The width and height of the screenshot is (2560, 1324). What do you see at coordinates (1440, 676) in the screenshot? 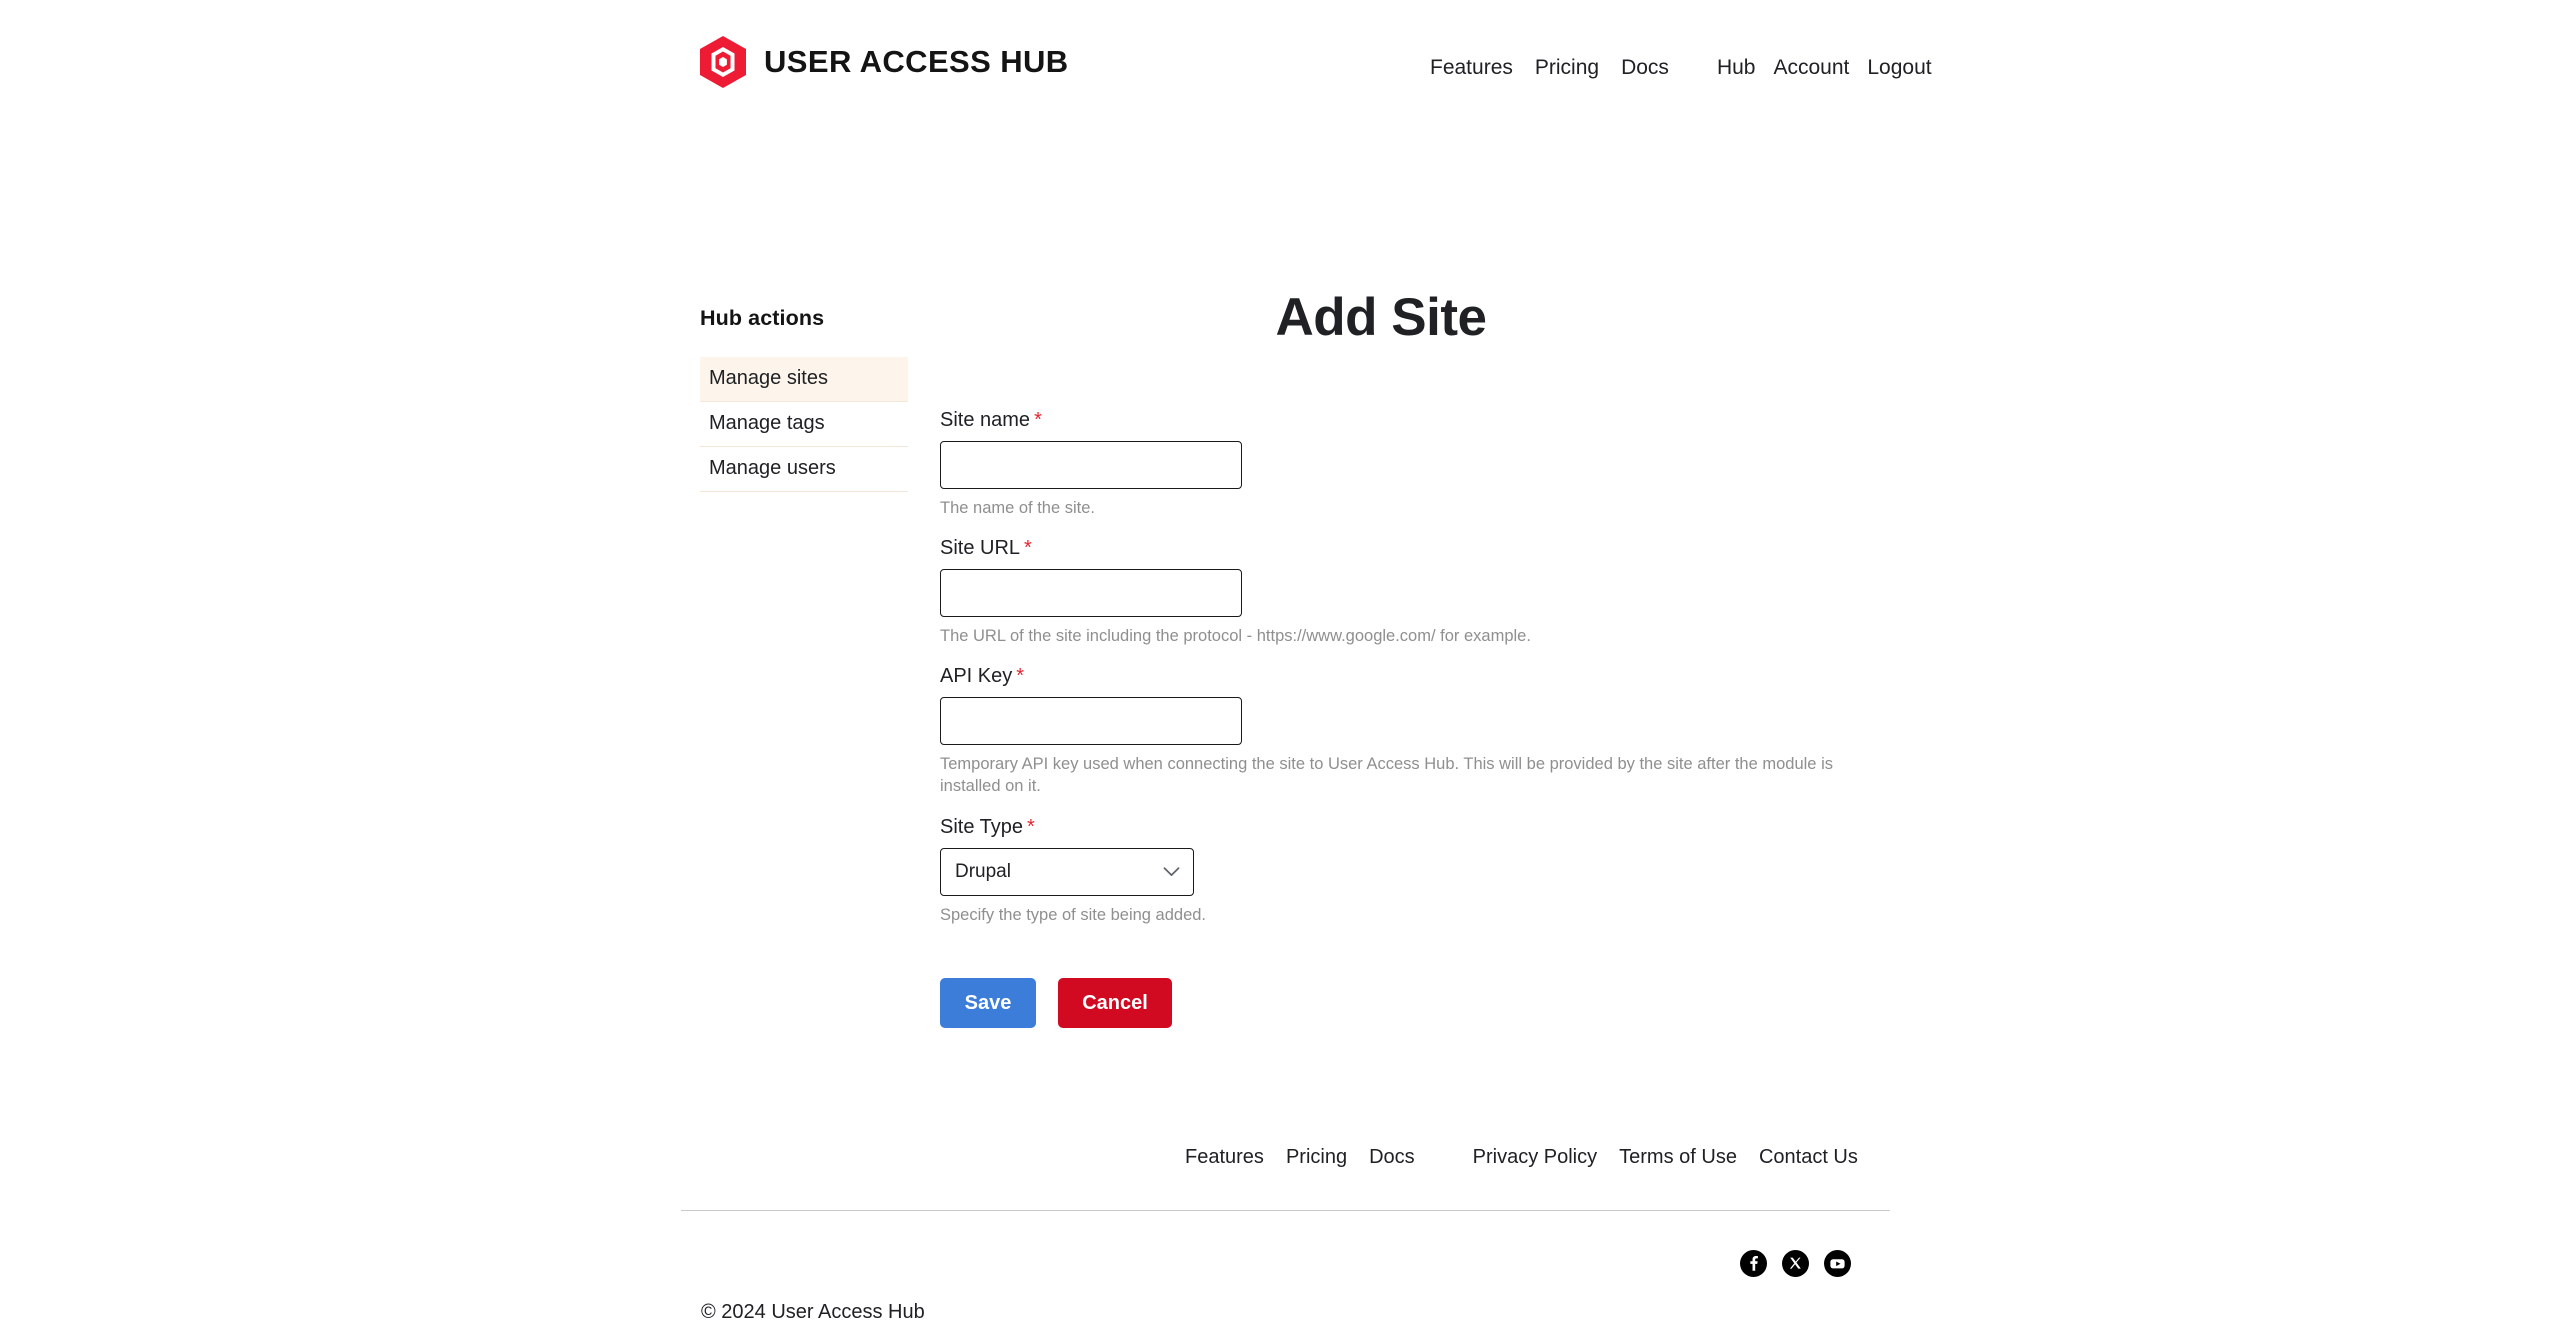
I see `api-key-label: API Key *` at bounding box center [1440, 676].